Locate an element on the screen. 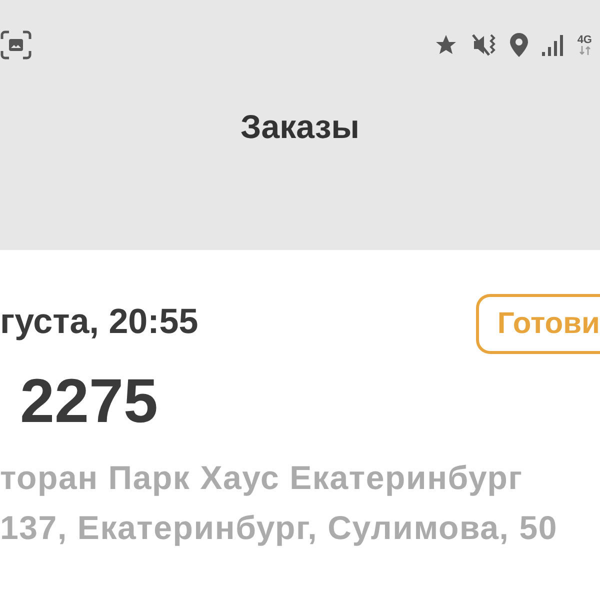 The width and height of the screenshot is (600, 600). network-type: 4G is located at coordinates (584, 45).